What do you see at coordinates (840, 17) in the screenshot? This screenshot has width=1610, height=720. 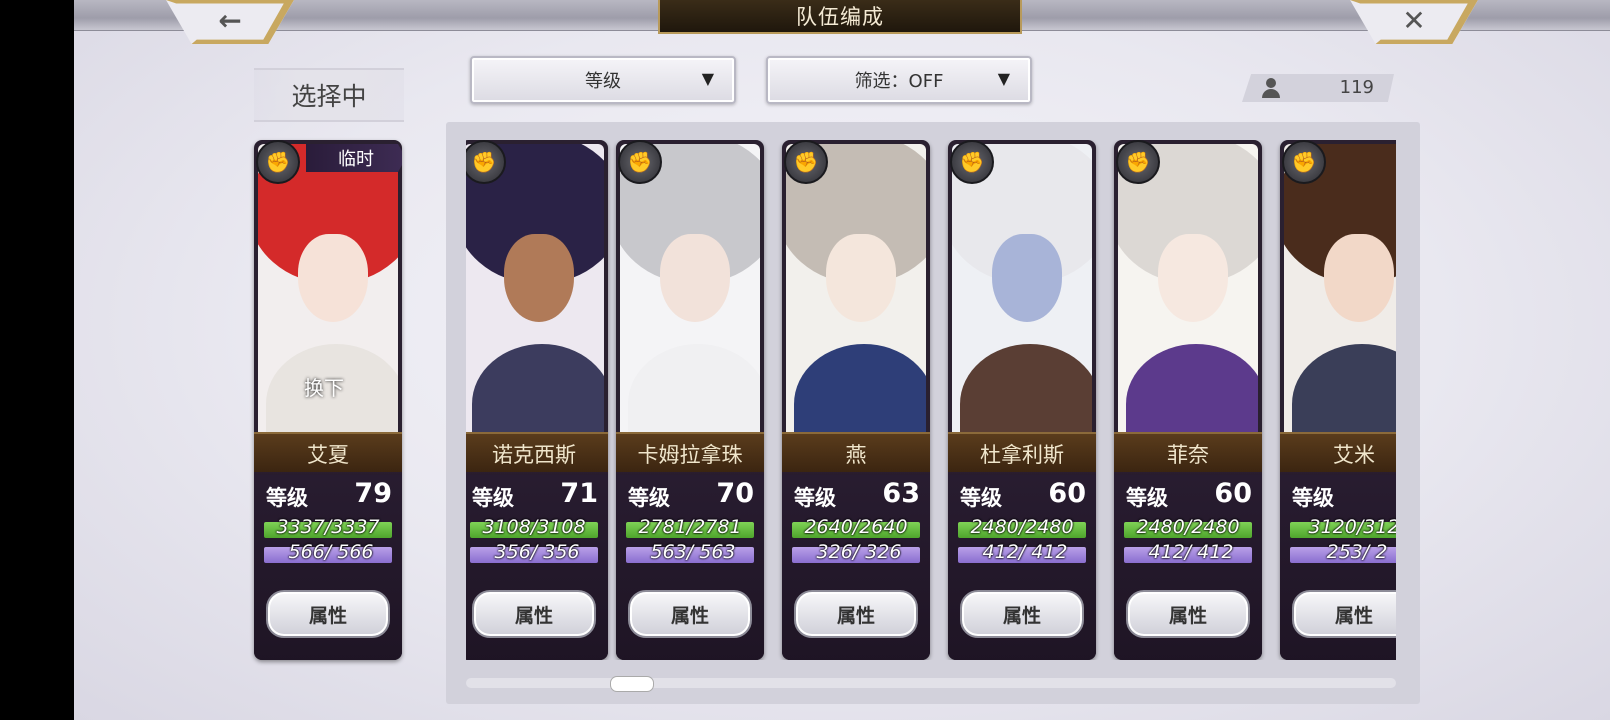 I see `page-title: 队伍编成` at bounding box center [840, 17].